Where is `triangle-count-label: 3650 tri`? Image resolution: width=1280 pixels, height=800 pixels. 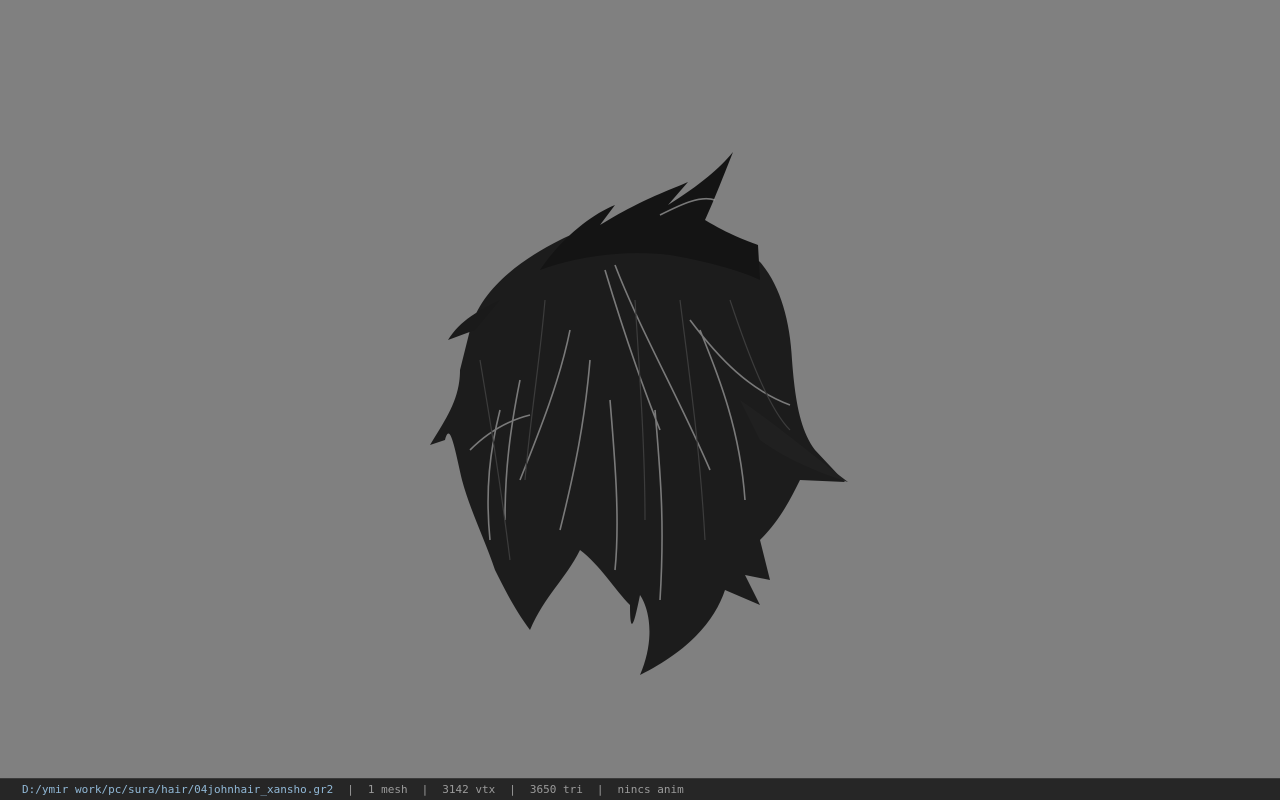 triangle-count-label: 3650 tri is located at coordinates (556, 789).